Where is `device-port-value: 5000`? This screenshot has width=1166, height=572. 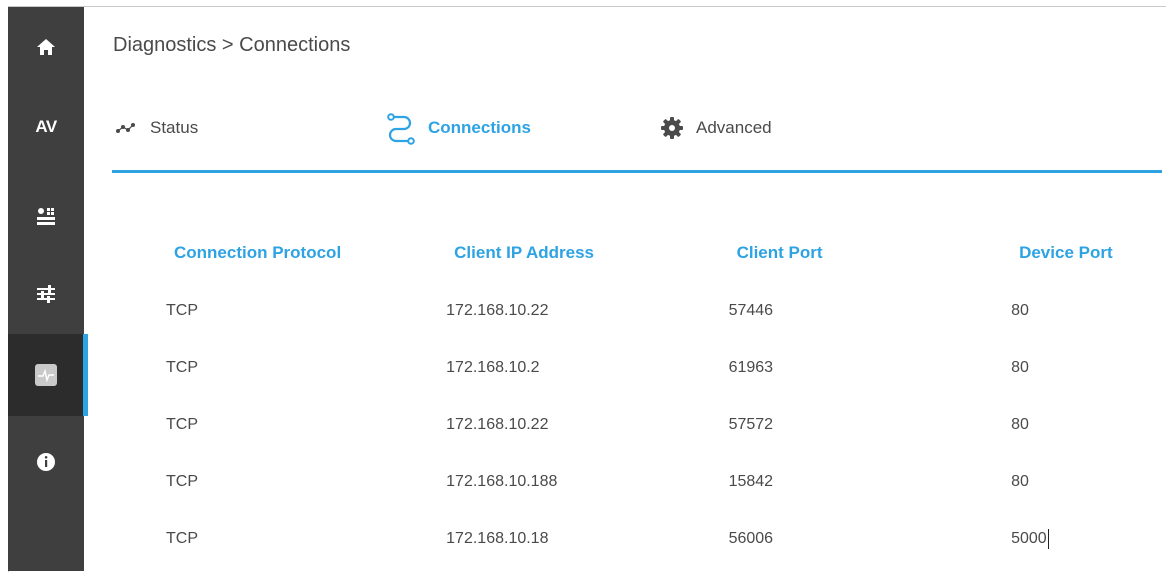 device-port-value: 5000 is located at coordinates (1029, 538).